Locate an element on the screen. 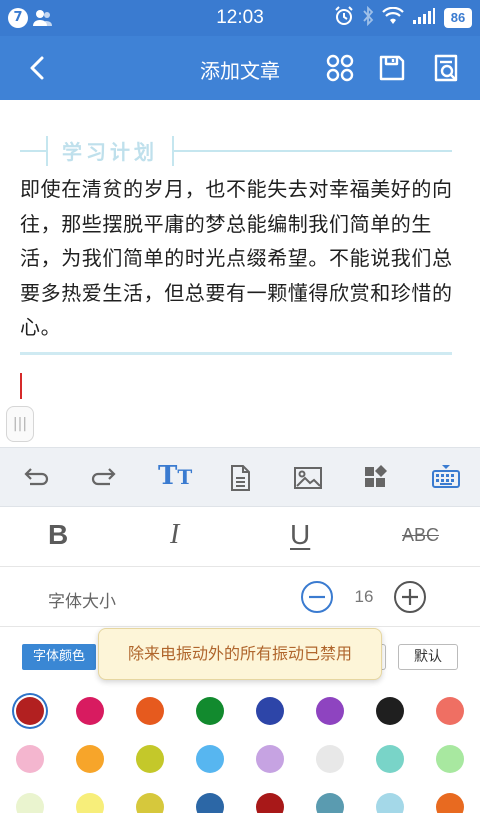 The height and width of the screenshot is (813, 480). plus-circle-icon is located at coordinates (410, 597).